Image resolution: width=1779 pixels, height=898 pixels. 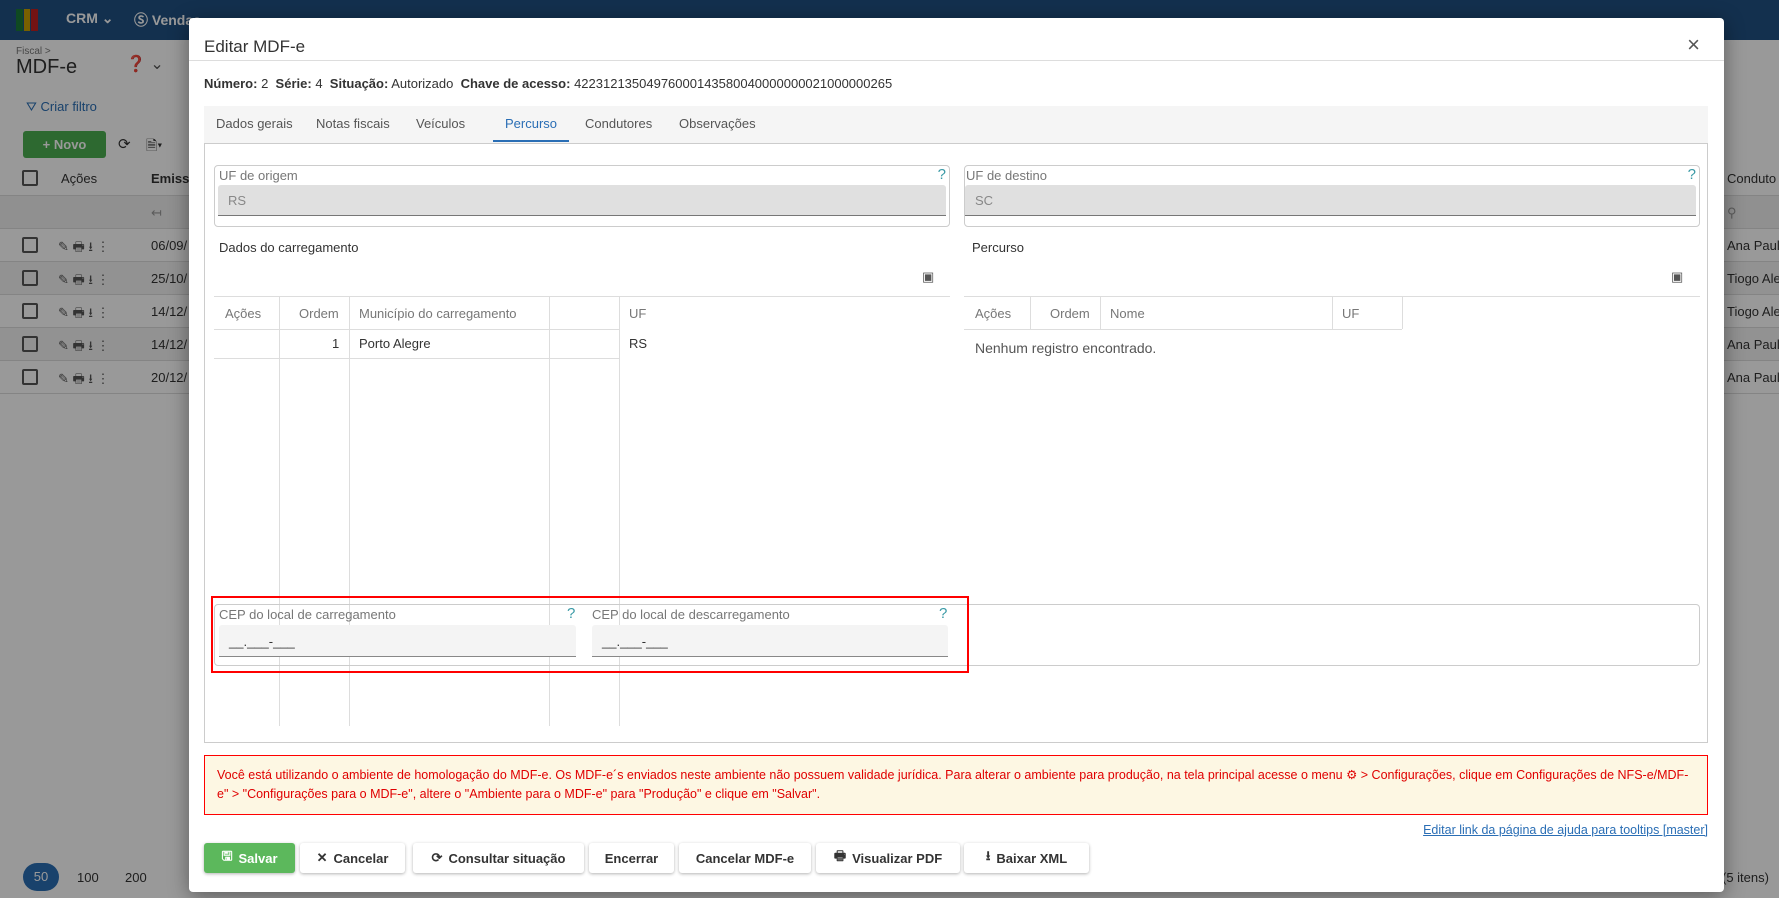 I want to click on carregamento-title: Dados do carregamento, so click(x=289, y=247).